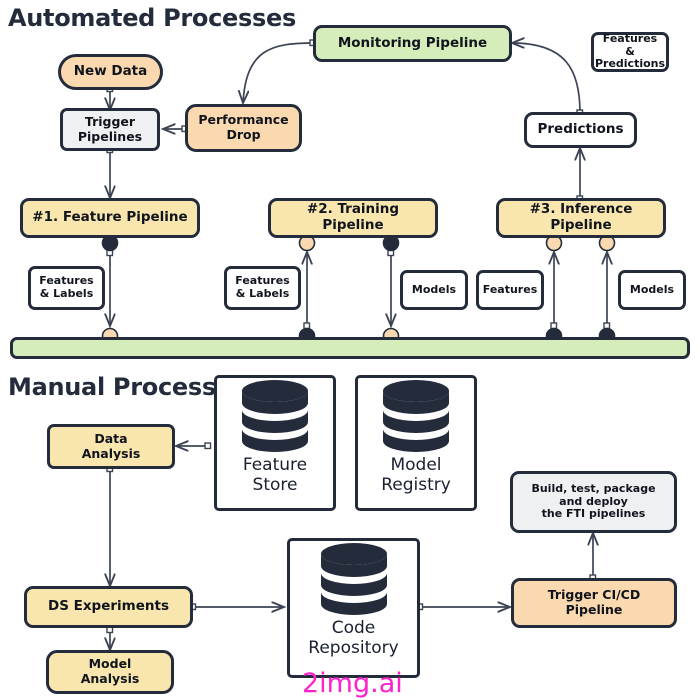 The height and width of the screenshot is (700, 700). I want to click on node-trigger-pipelines-label: Trigger Pipelines, so click(110, 128).